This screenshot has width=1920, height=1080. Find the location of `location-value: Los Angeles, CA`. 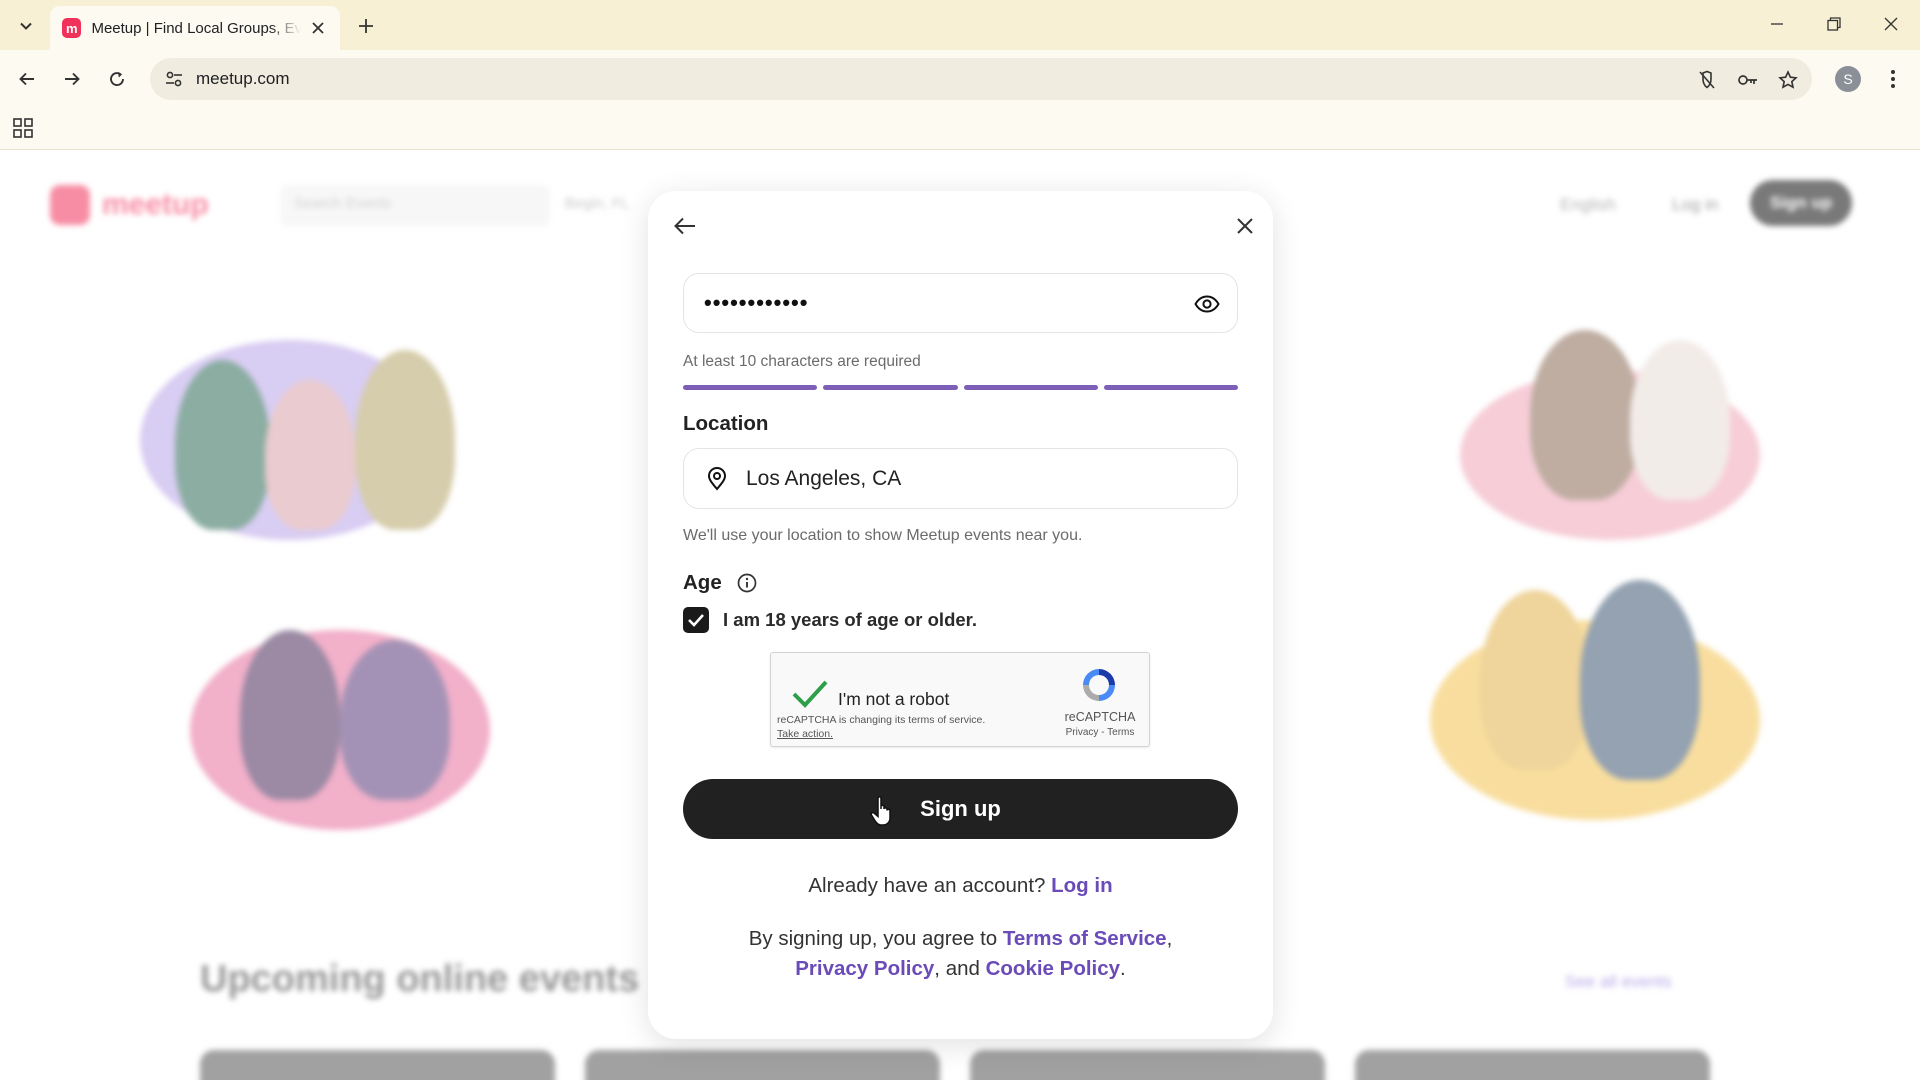

location-value: Los Angeles, CA is located at coordinates (824, 478).